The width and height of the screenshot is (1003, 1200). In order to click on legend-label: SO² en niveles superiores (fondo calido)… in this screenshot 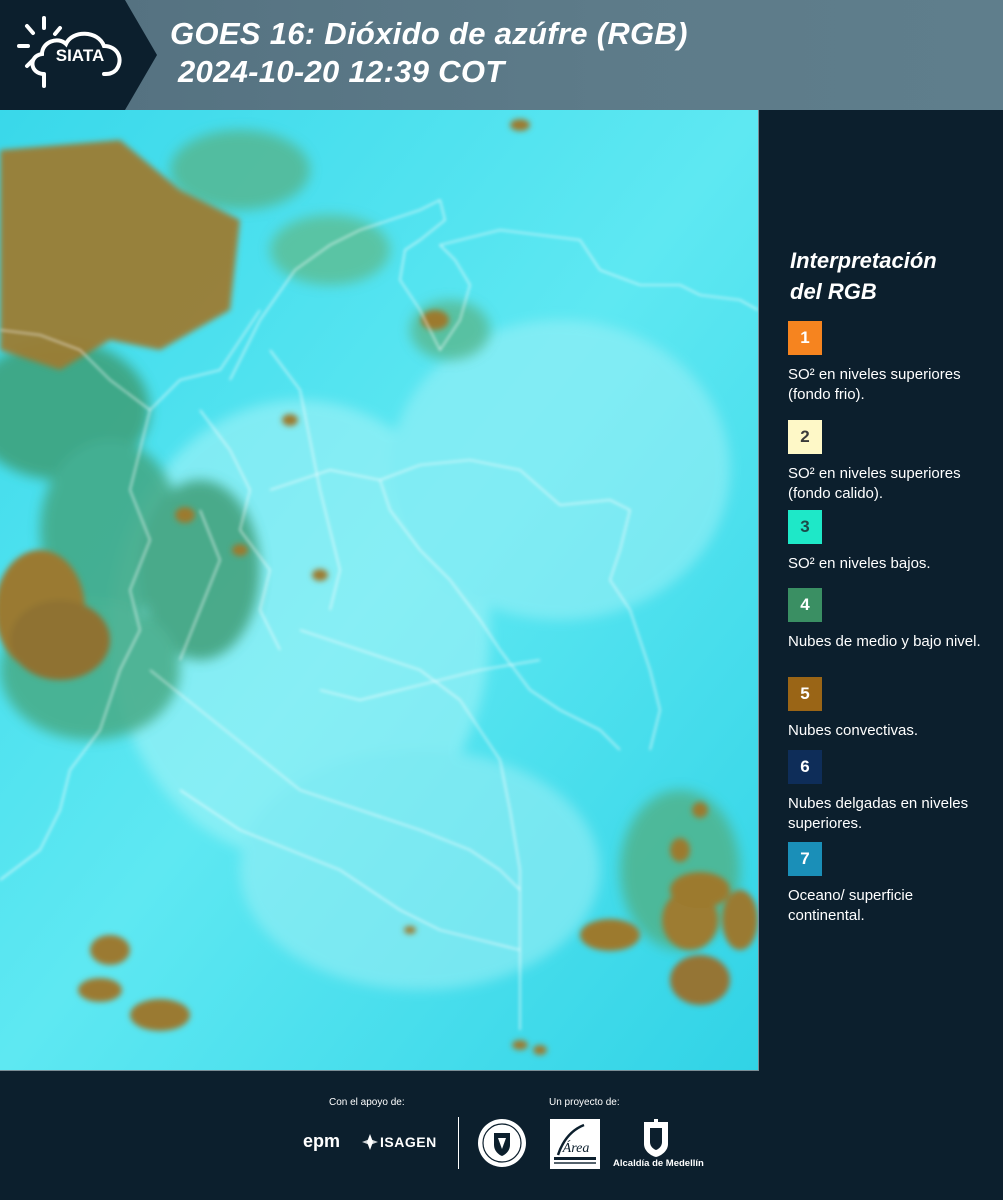, I will do `click(874, 483)`.